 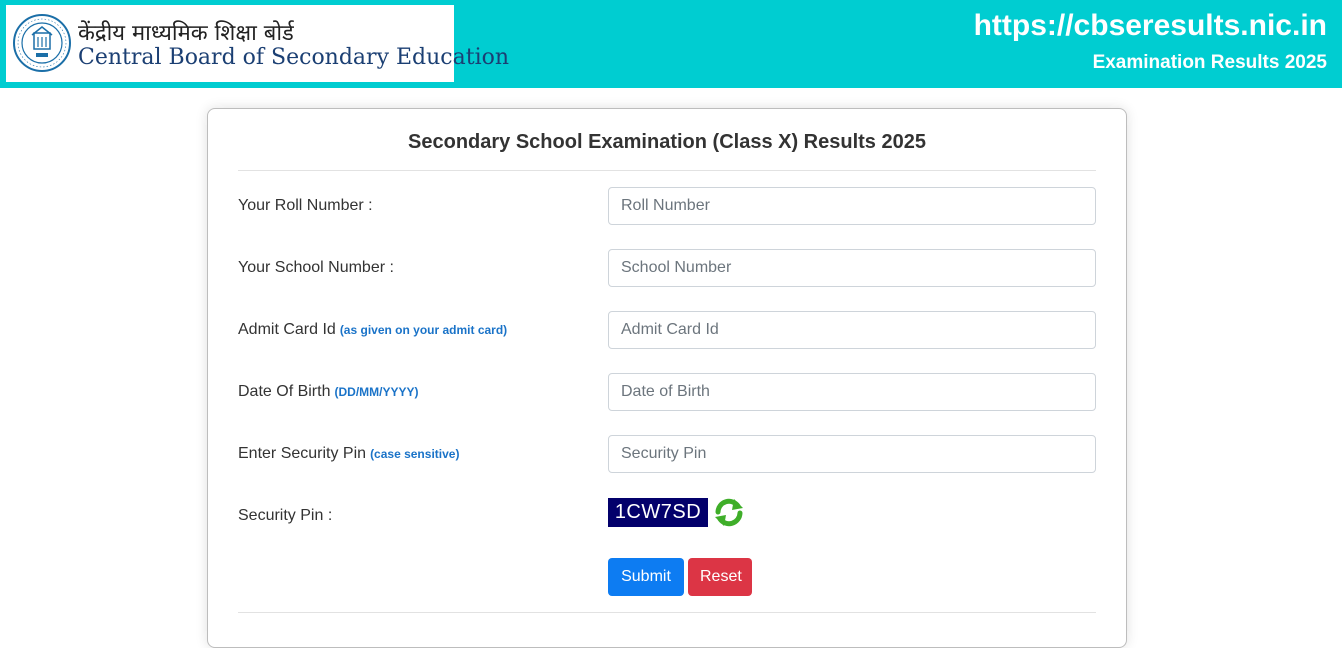 What do you see at coordinates (852, 330) in the screenshot?
I see `admit-card-input` at bounding box center [852, 330].